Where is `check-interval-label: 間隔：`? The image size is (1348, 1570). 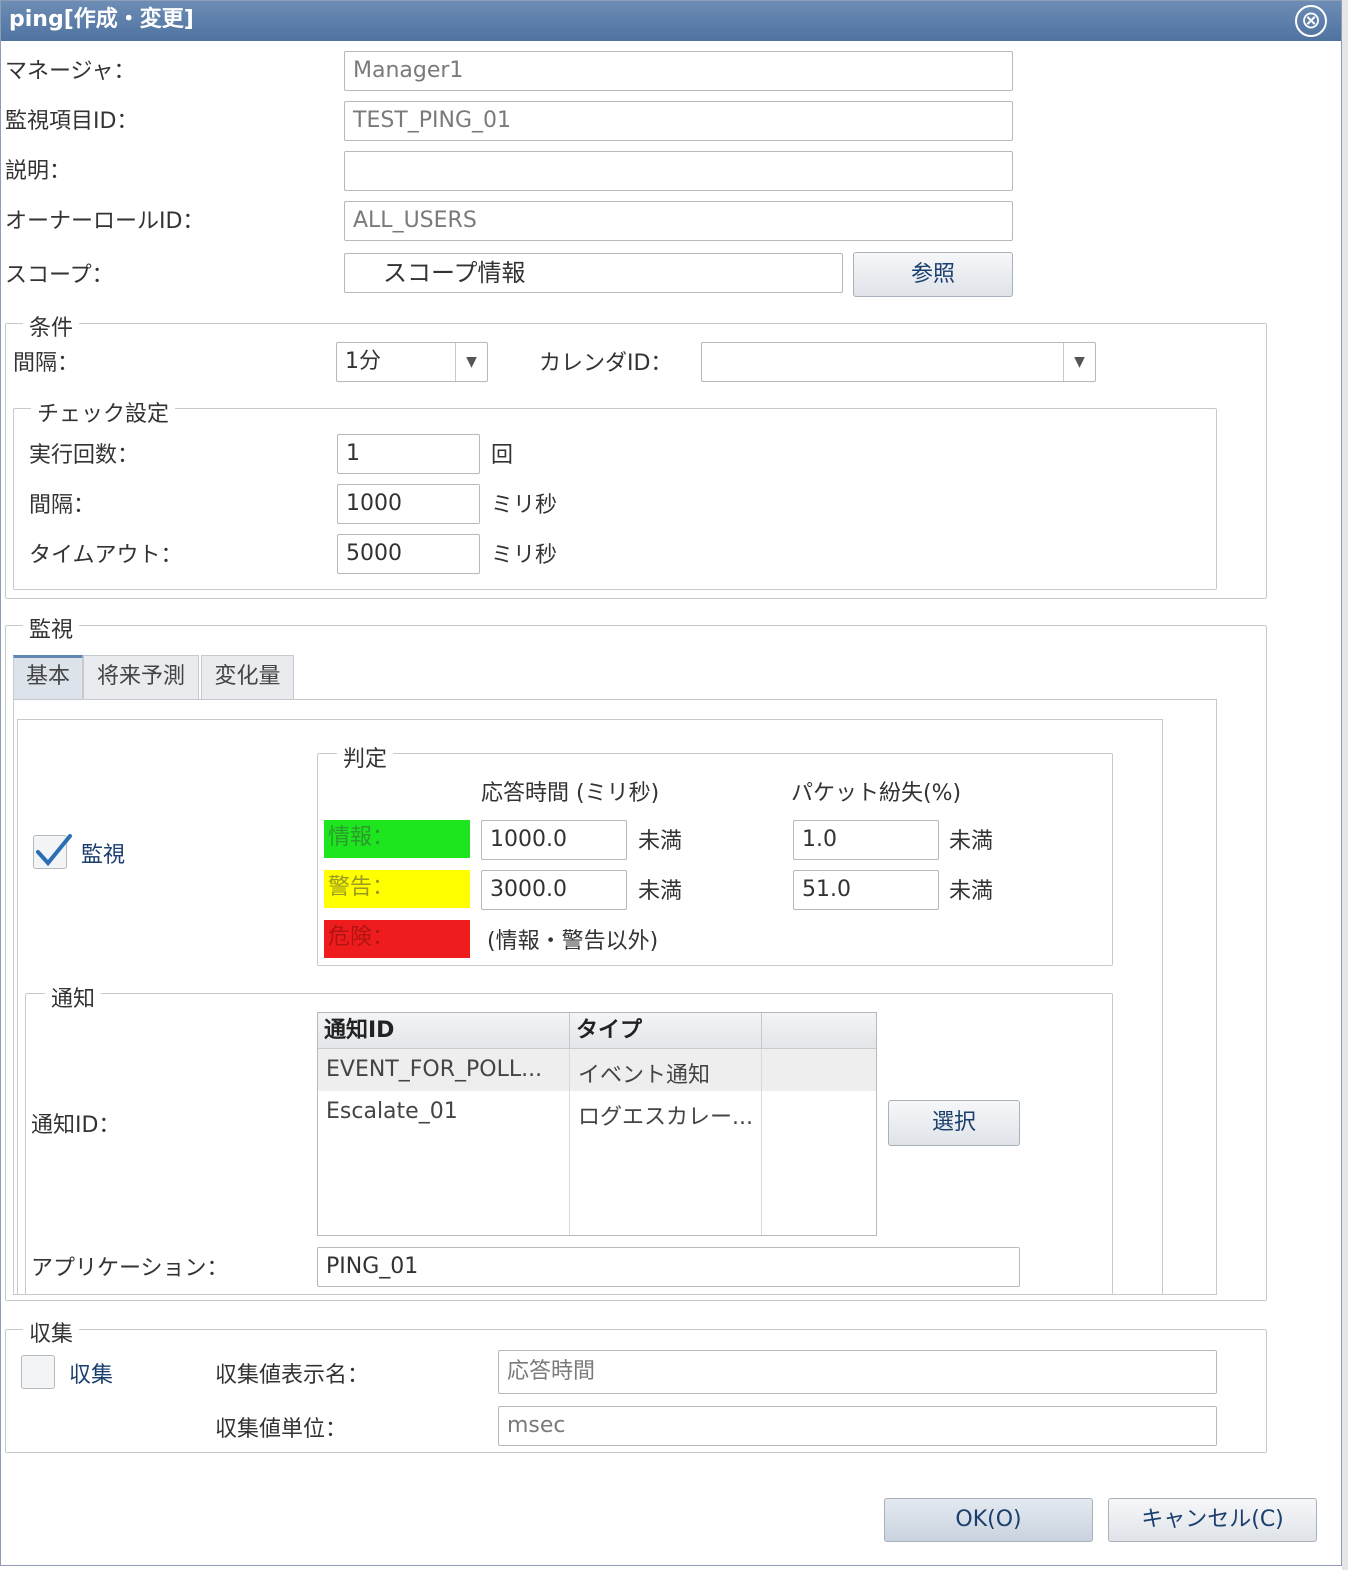 check-interval-label: 間隔： is located at coordinates (62, 505).